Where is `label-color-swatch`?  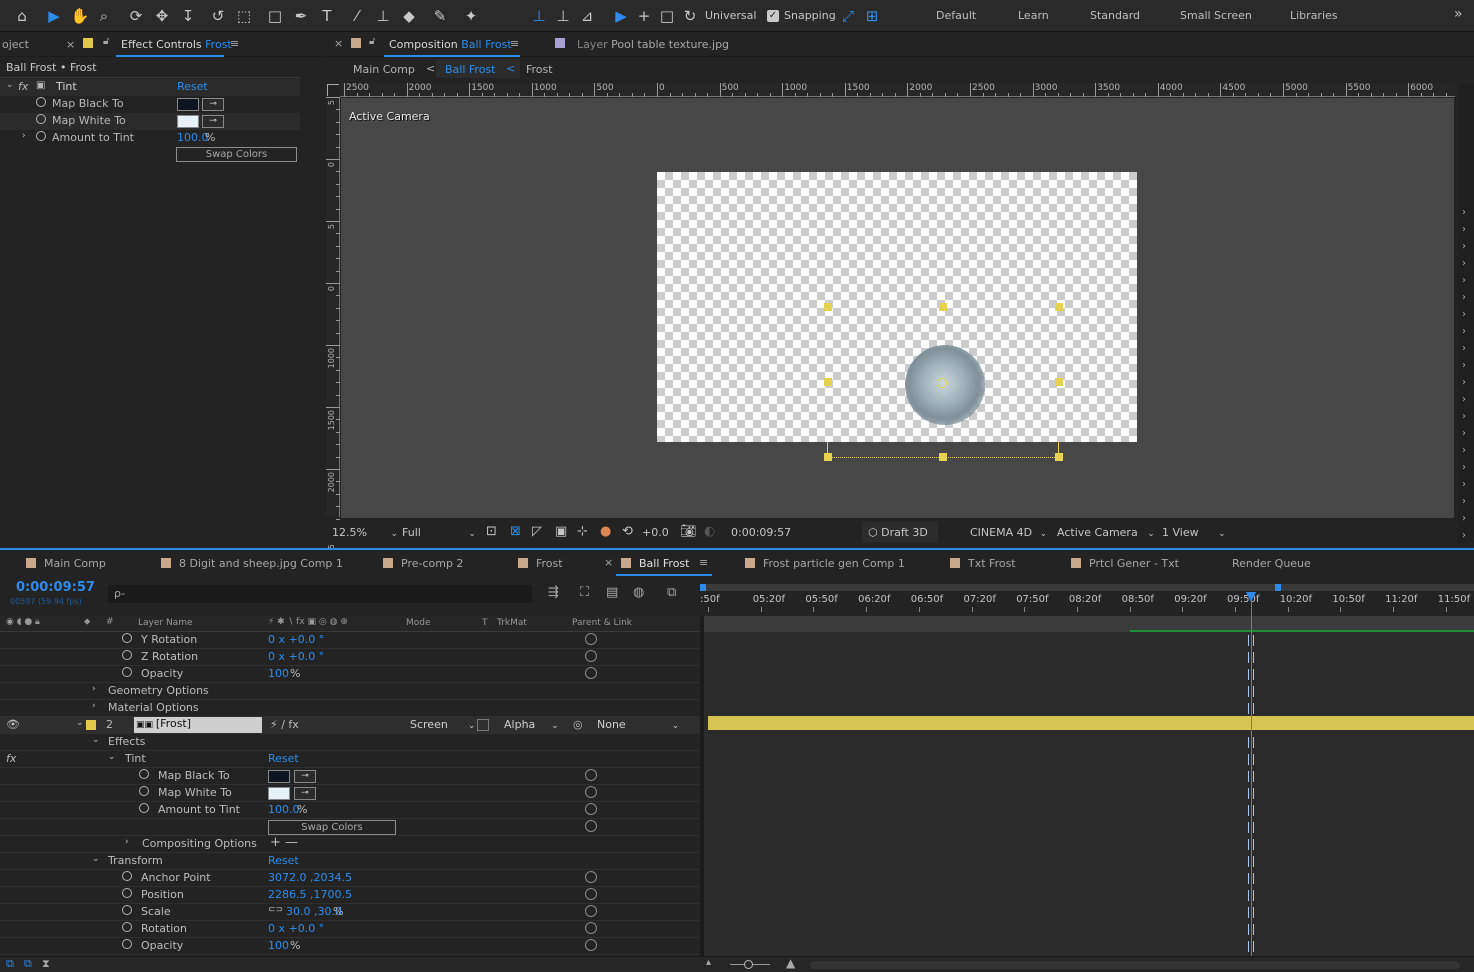
label-color-swatch is located at coordinates (91, 725).